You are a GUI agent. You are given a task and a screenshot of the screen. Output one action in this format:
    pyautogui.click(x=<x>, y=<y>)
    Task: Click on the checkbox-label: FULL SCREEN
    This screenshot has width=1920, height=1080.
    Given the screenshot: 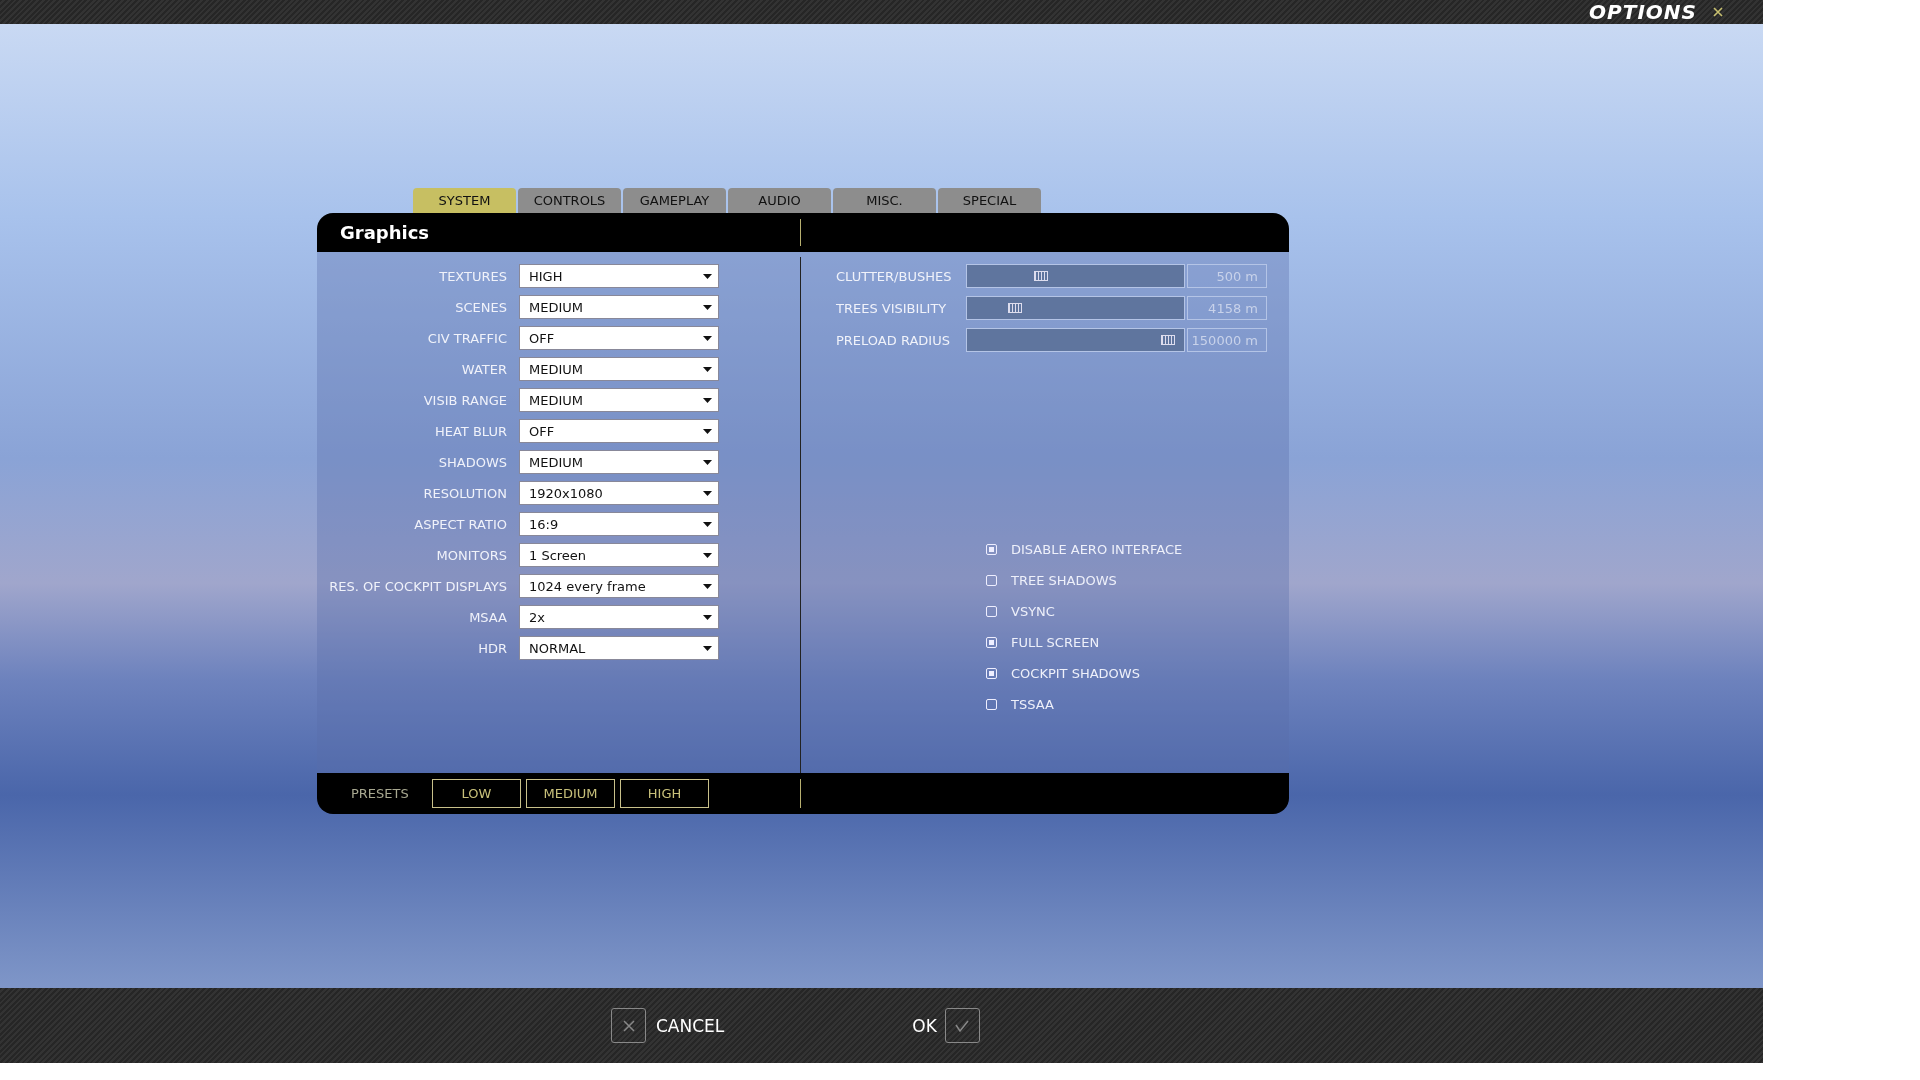 What is the action you would take?
    pyautogui.click(x=1055, y=642)
    